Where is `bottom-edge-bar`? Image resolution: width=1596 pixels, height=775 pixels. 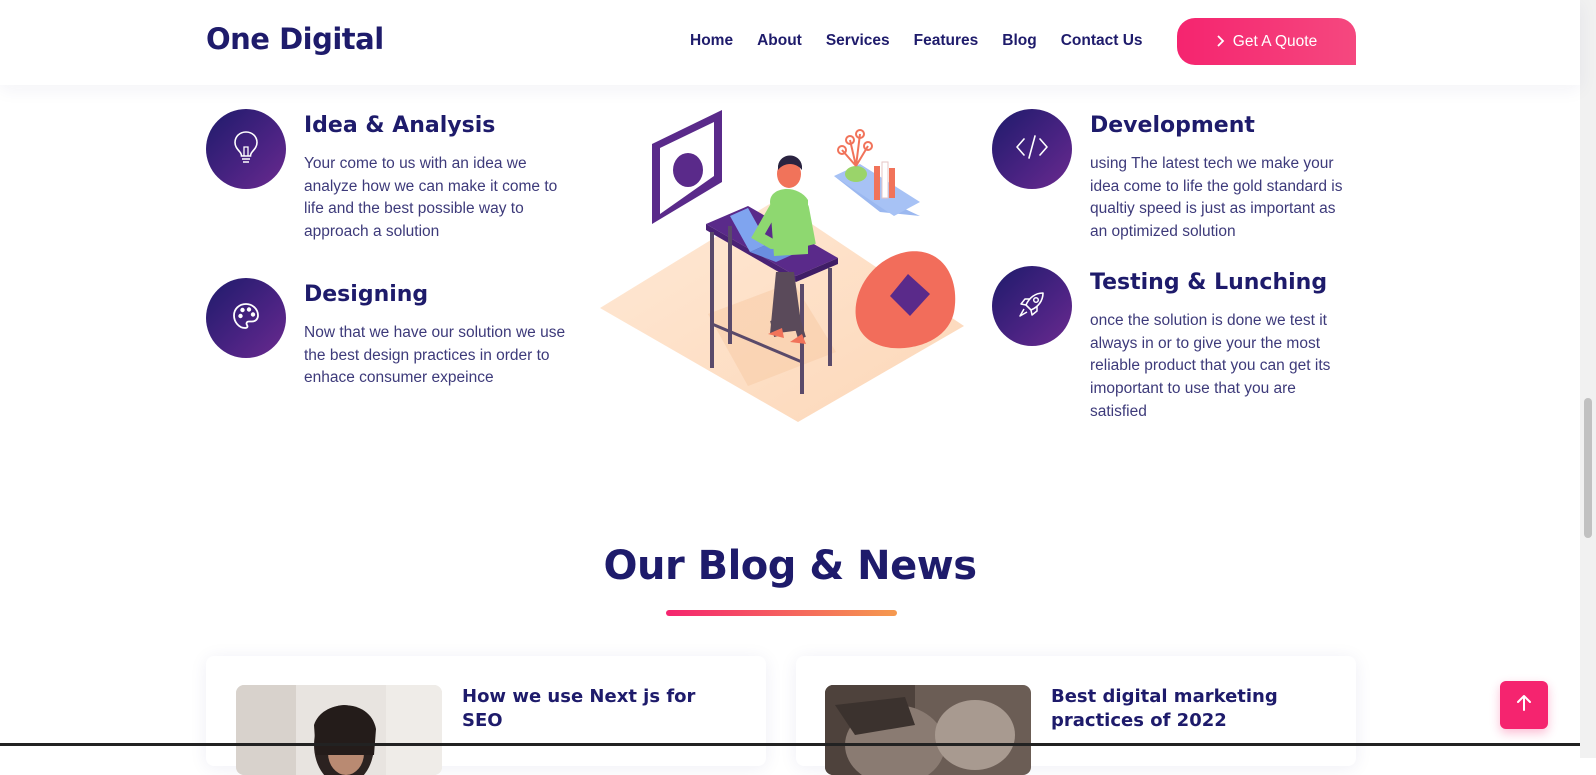
bottom-edge-bar is located at coordinates (790, 744).